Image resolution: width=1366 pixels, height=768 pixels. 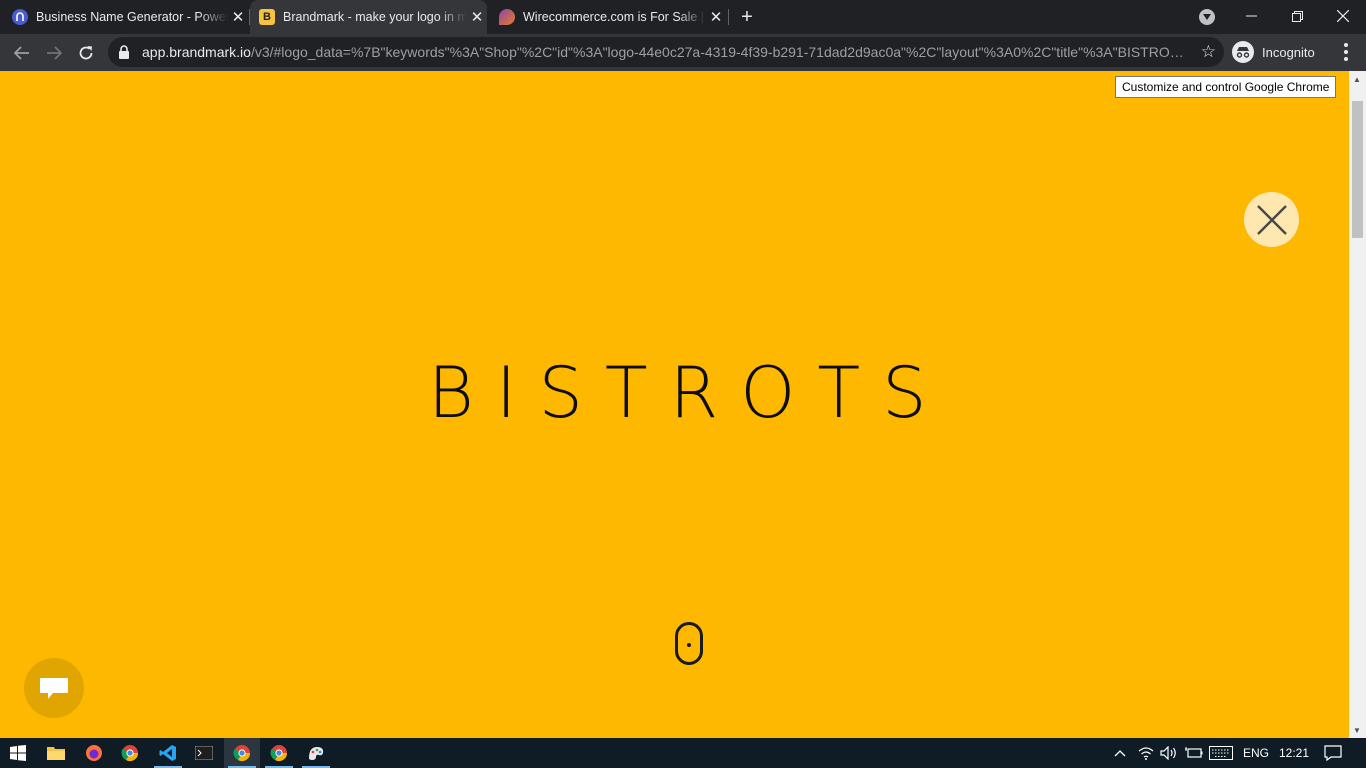 What do you see at coordinates (1294, 753) in the screenshot?
I see `clock: 12:21` at bounding box center [1294, 753].